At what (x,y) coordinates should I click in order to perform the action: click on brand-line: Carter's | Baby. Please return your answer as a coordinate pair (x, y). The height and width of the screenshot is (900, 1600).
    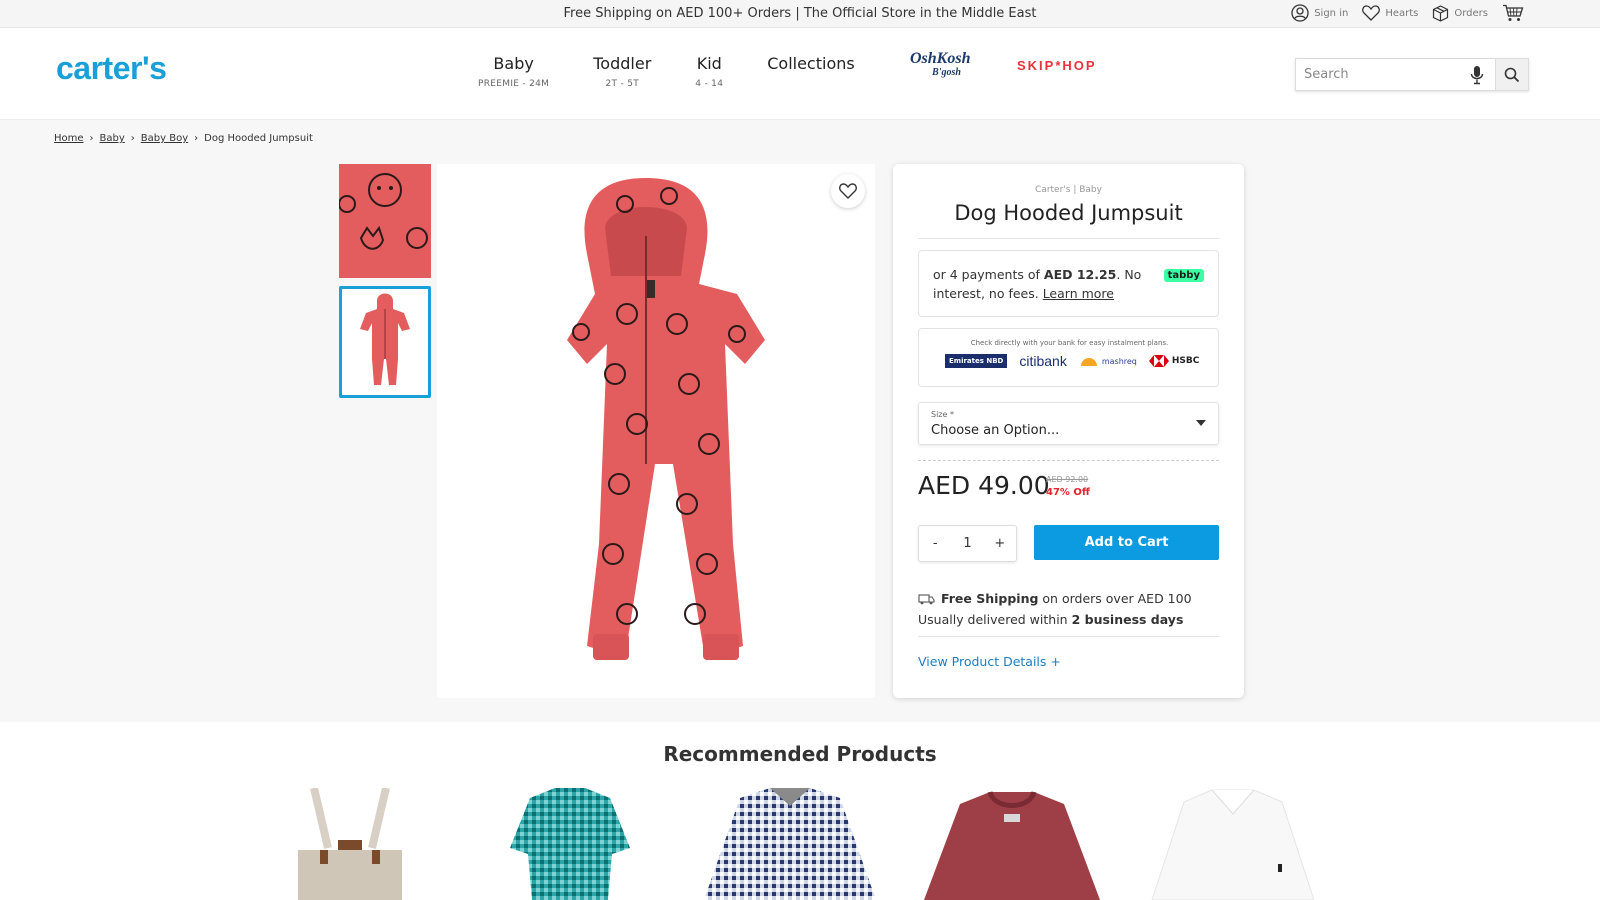
    Looking at the image, I should click on (1068, 190).